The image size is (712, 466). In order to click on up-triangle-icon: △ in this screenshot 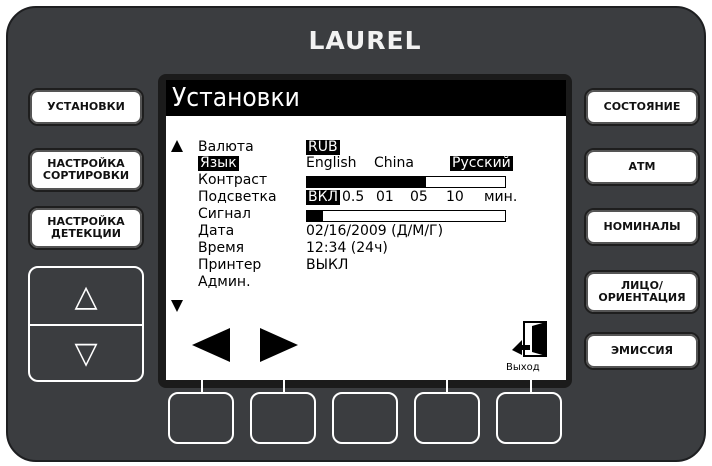, I will do `click(86, 296)`.